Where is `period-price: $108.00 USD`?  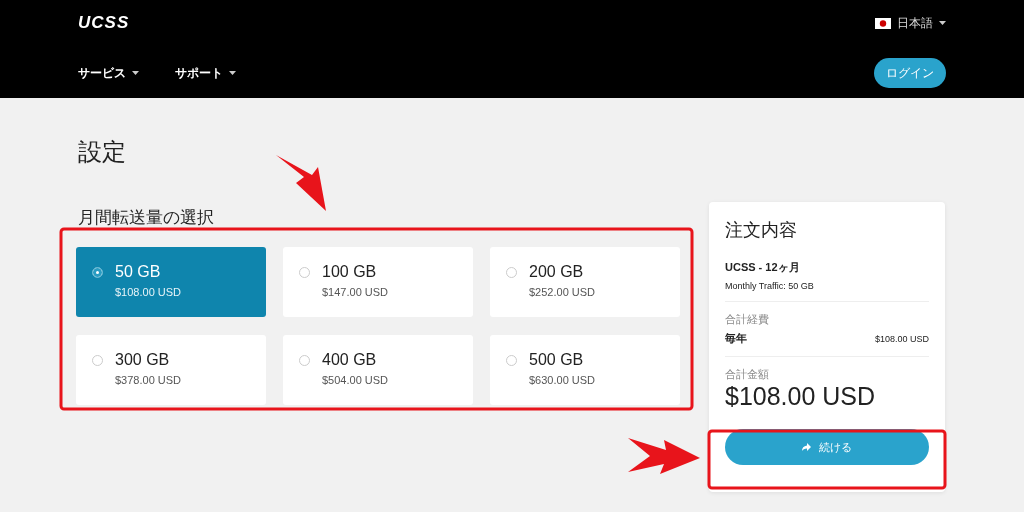
period-price: $108.00 USD is located at coordinates (901, 338).